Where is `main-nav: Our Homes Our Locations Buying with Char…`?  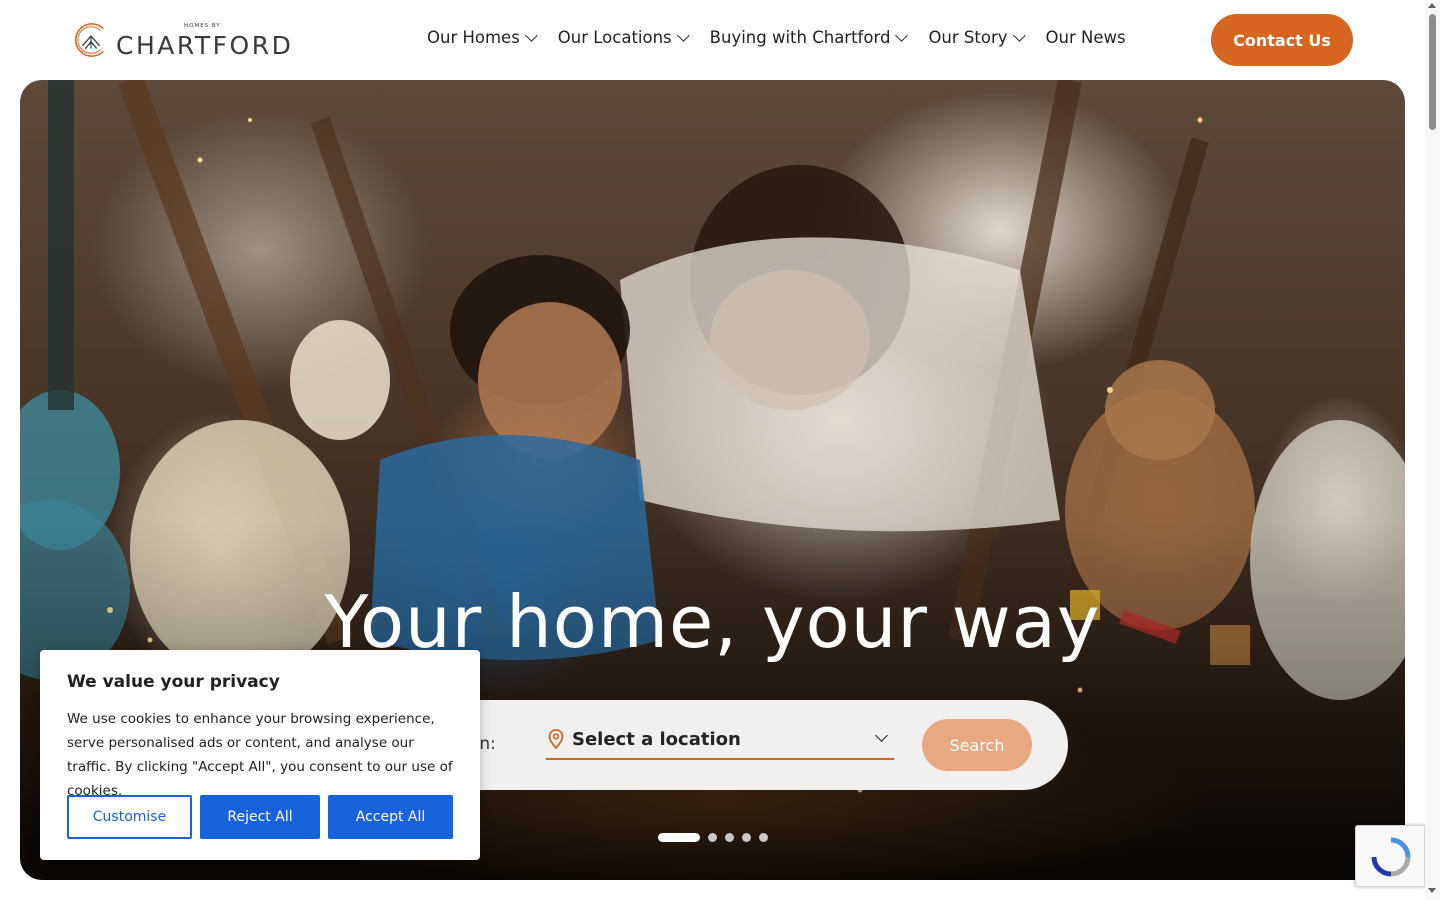 main-nav: Our Homes Our Locations Buying with Char… is located at coordinates (787, 37).